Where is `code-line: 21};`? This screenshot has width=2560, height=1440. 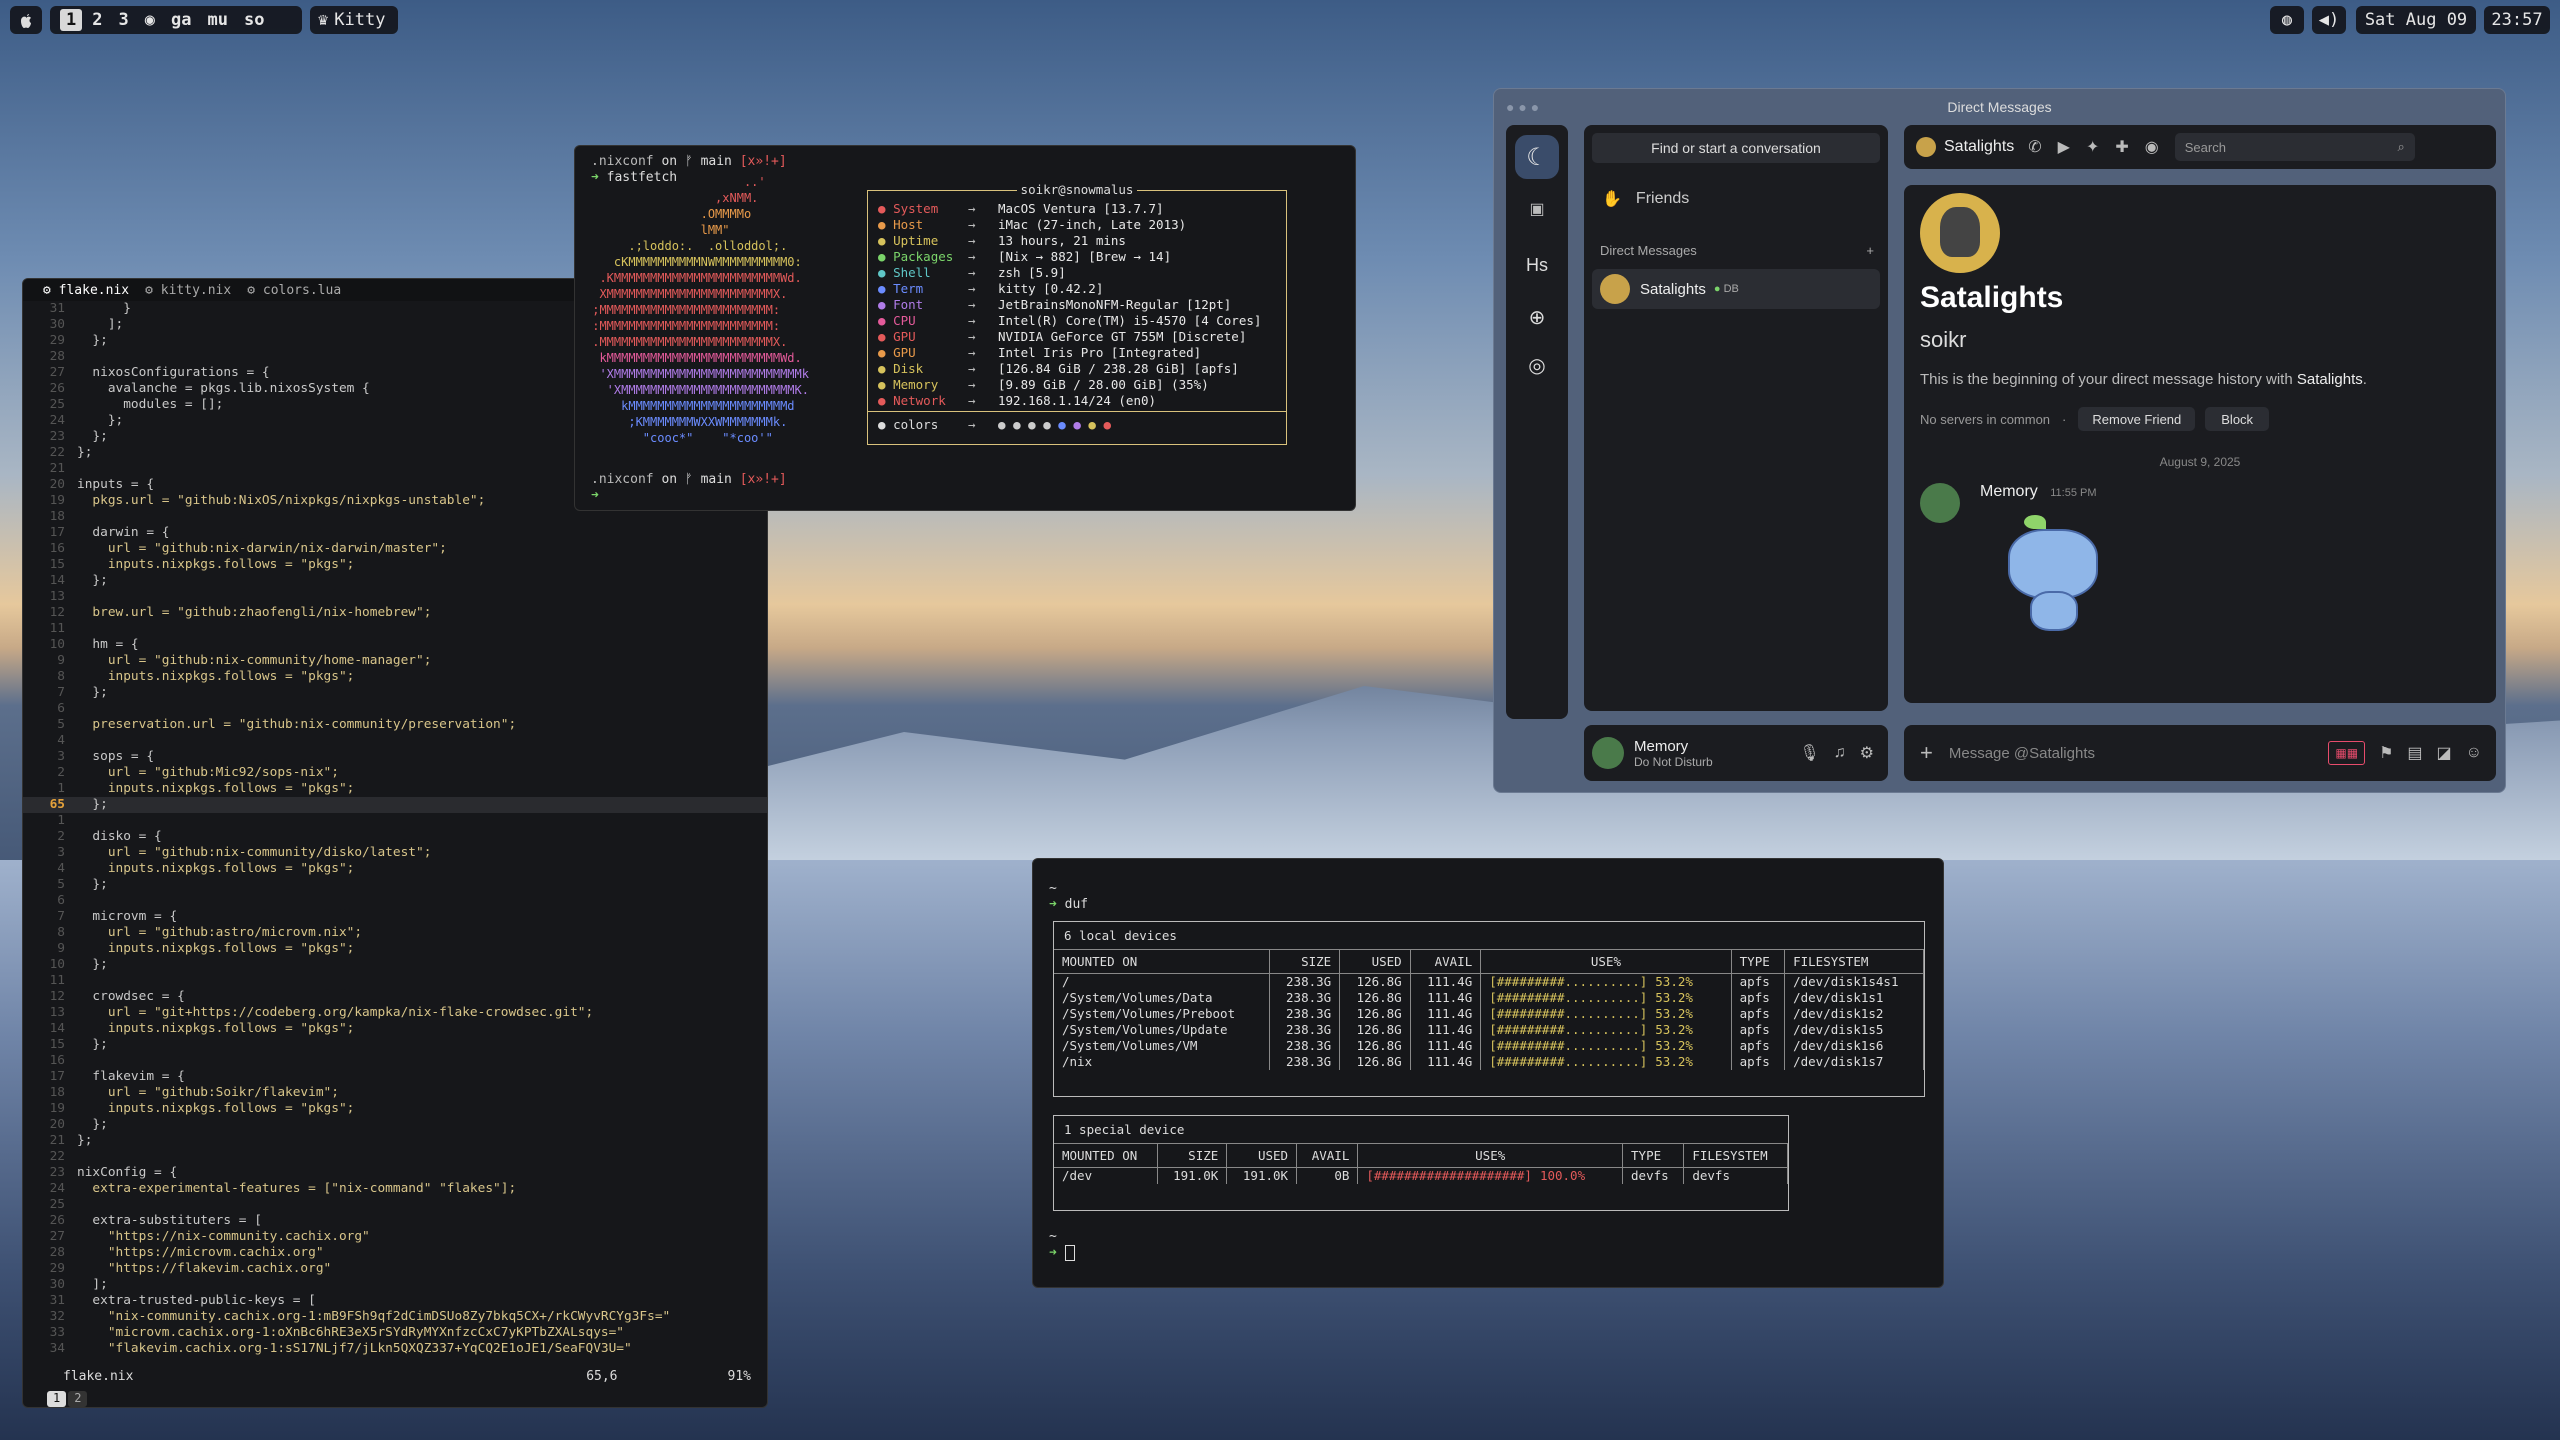
code-line: 21}; is located at coordinates (395, 1141).